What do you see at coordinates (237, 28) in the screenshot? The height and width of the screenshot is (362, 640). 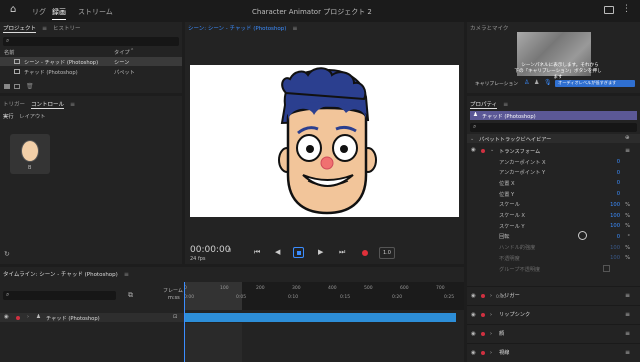 I see `tab-scene: シーン: シーン - チャッド (Photoshop)` at bounding box center [237, 28].